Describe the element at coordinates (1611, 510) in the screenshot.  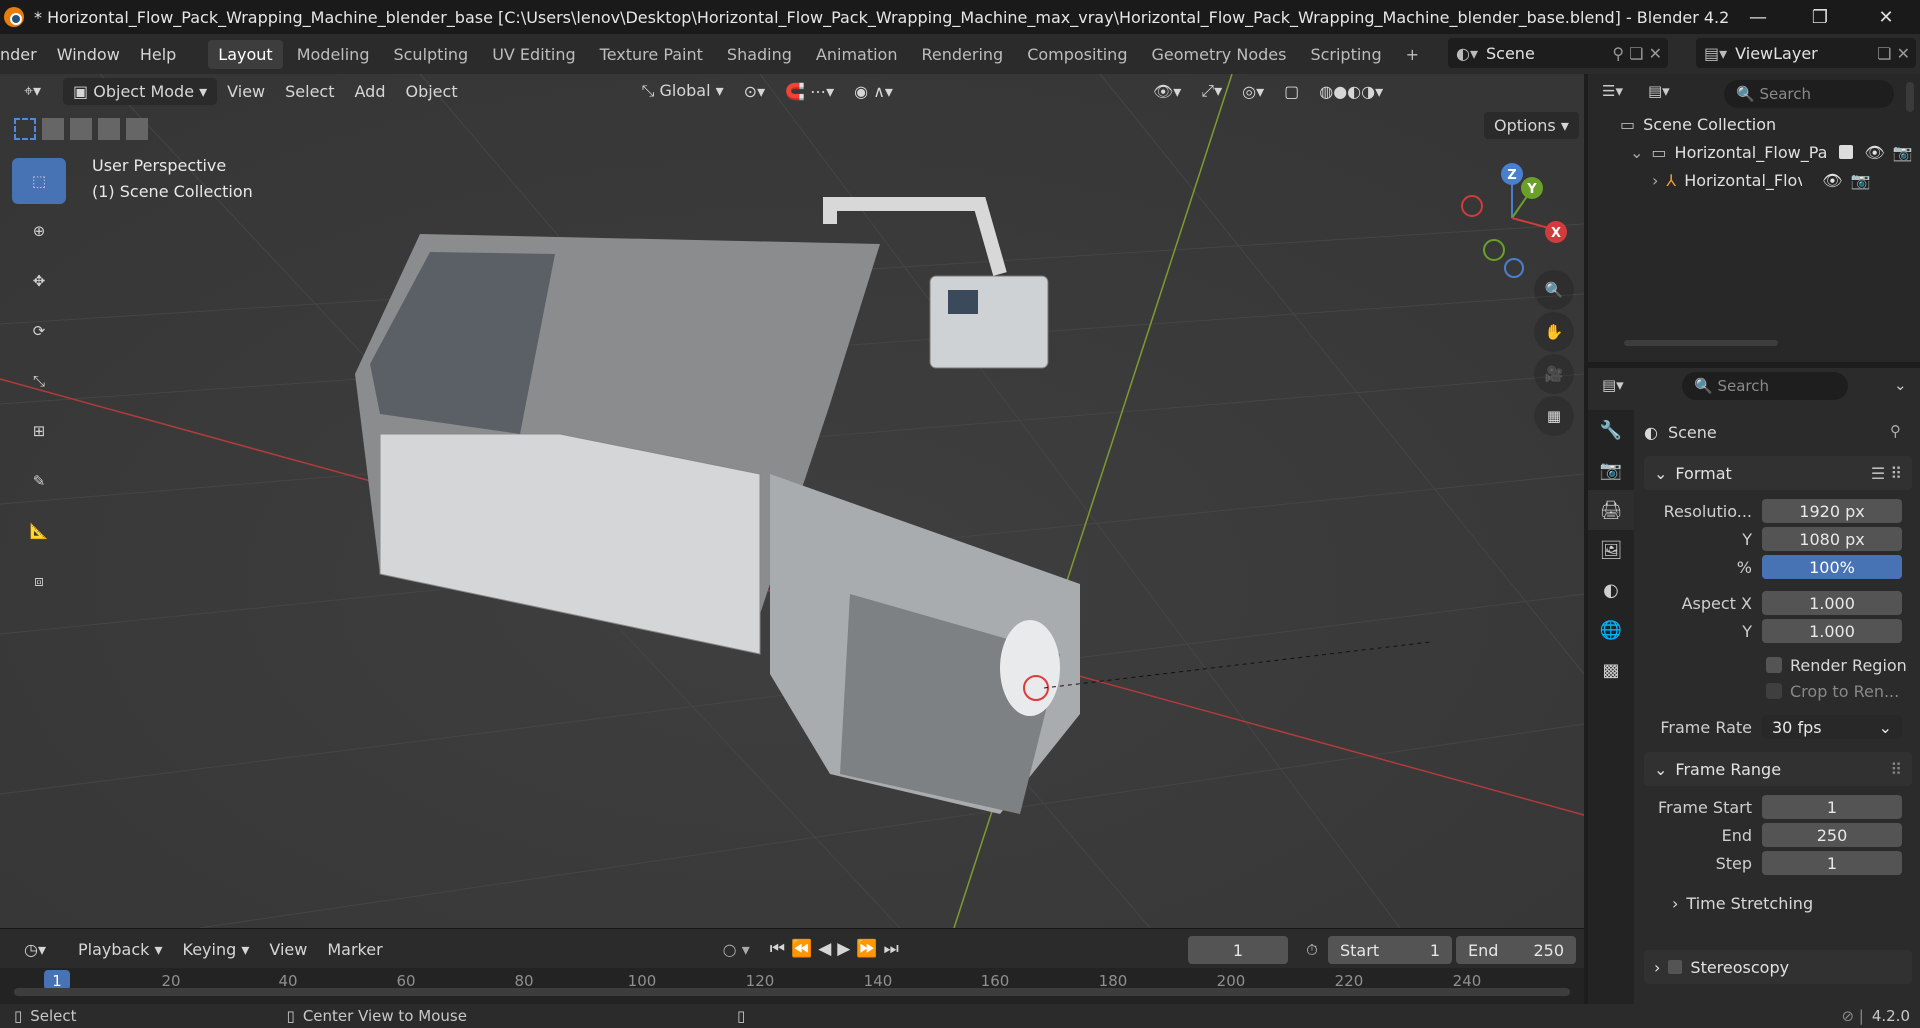
I see `output-tab-icon: 🖨` at that location.